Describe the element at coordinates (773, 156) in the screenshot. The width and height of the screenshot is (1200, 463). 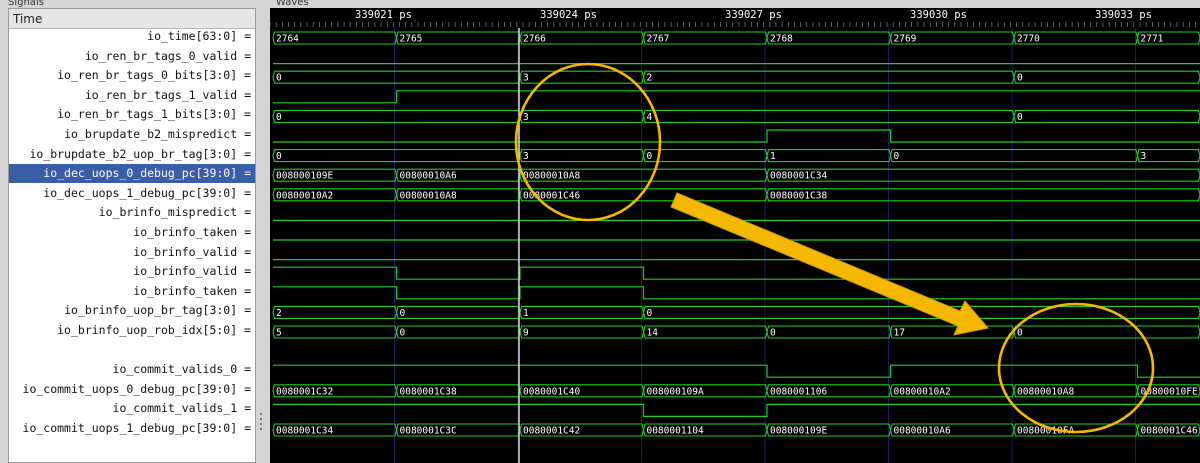
I see `bus-value: 1` at that location.